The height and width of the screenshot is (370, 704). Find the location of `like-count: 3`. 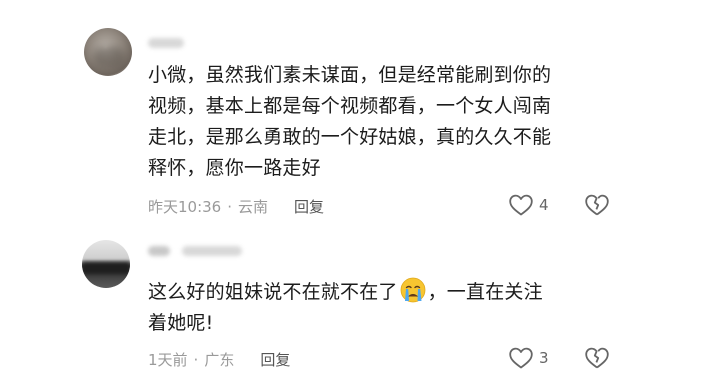

like-count: 3 is located at coordinates (544, 358).